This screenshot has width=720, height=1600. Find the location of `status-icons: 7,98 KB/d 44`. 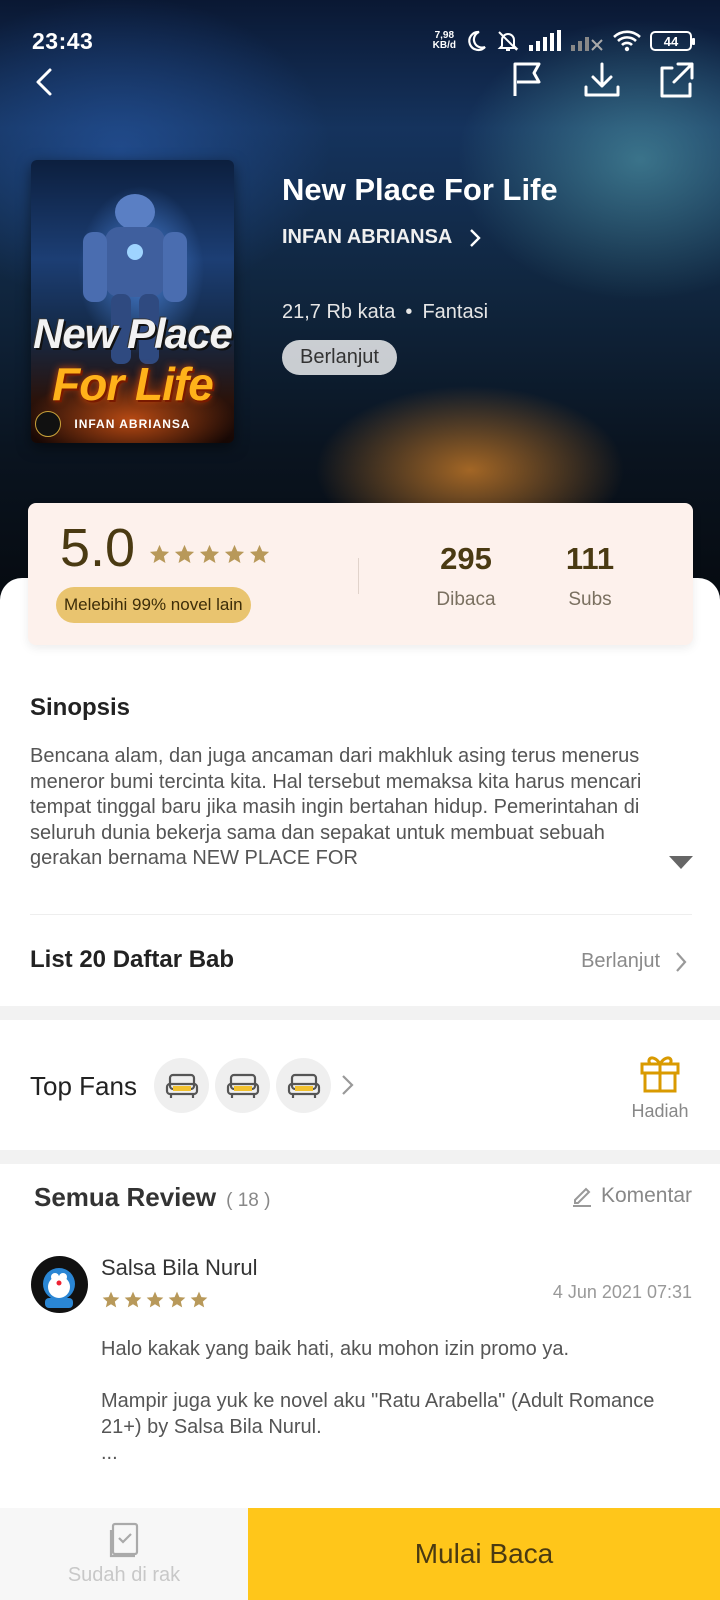

status-icons: 7,98 KB/d 44 is located at coordinates (564, 41).